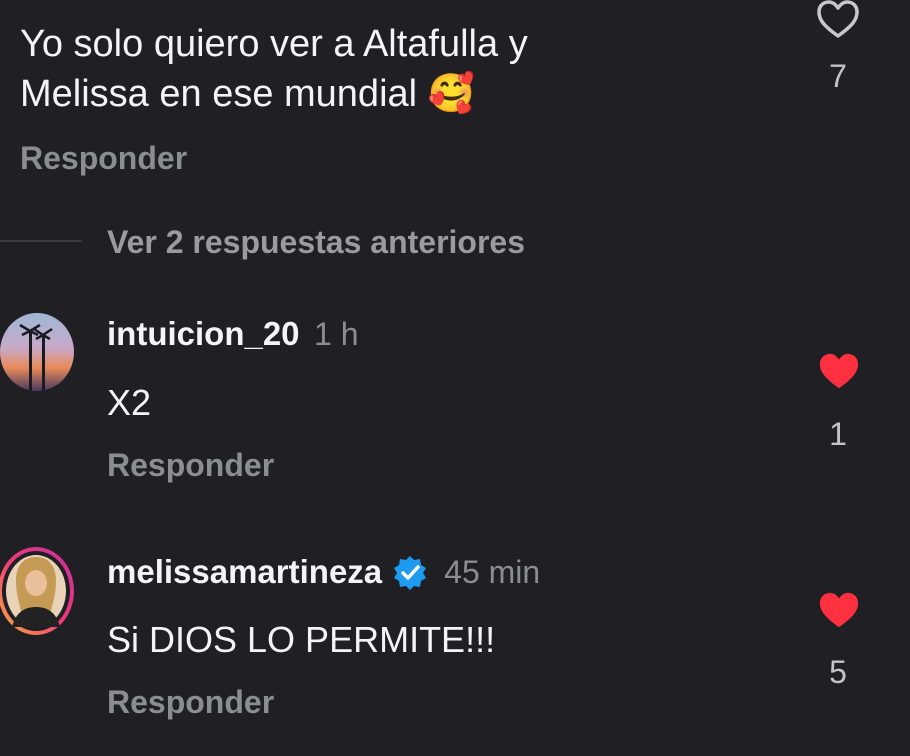 The width and height of the screenshot is (910, 756). Describe the element at coordinates (41, 241) in the screenshot. I see `thread-divider` at that location.